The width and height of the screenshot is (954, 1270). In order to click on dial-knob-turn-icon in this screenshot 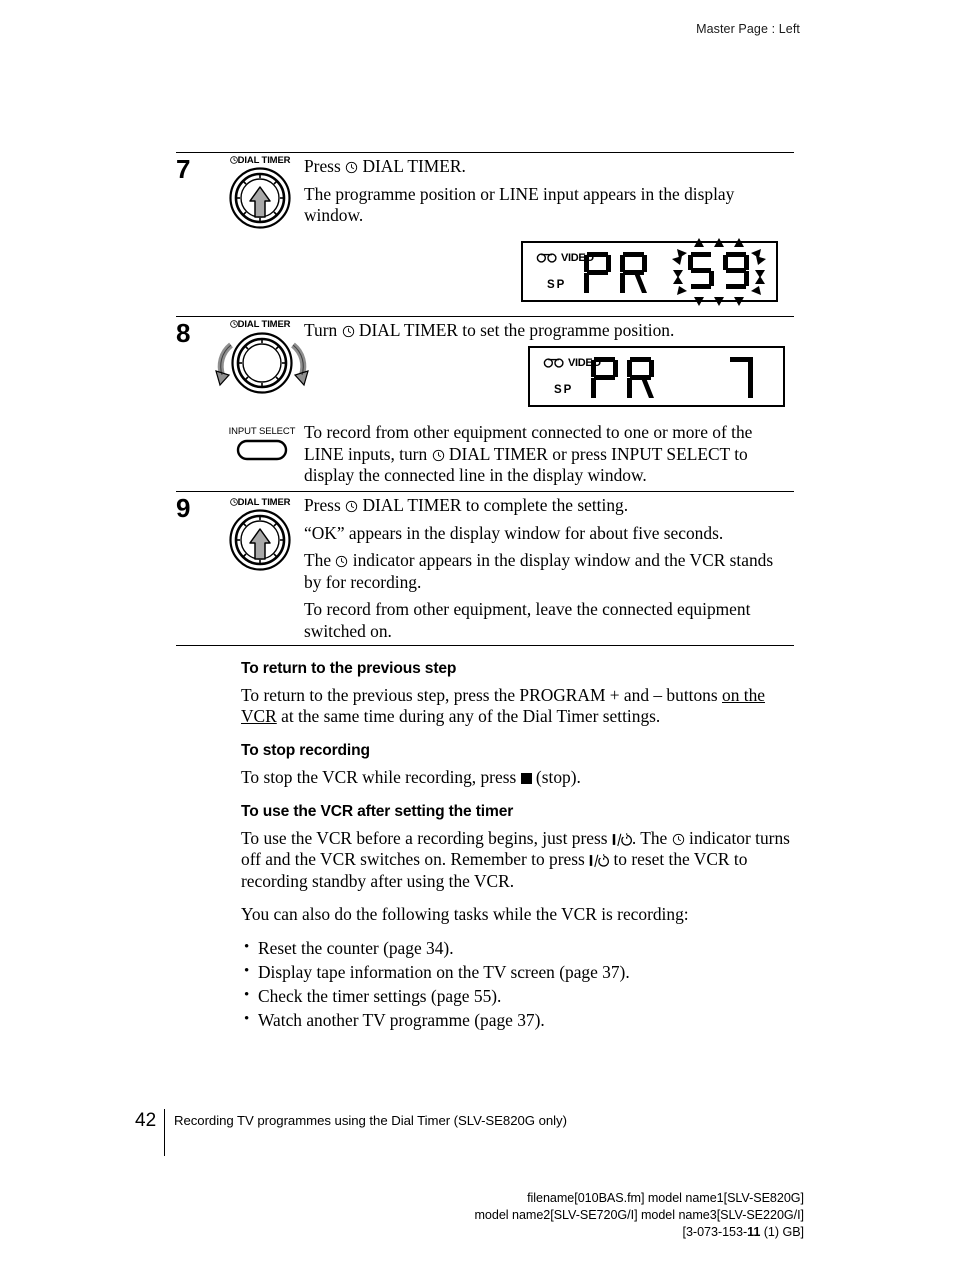, I will do `click(262, 363)`.